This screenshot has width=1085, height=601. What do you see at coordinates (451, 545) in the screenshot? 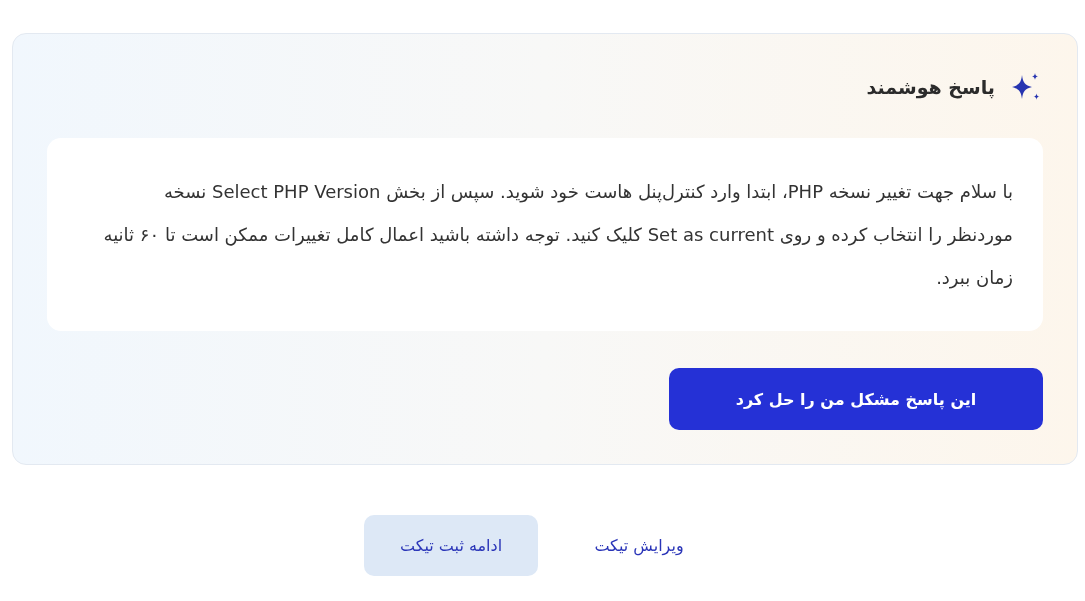
I see `action-button: ادامه ثبت تیکت` at bounding box center [451, 545].